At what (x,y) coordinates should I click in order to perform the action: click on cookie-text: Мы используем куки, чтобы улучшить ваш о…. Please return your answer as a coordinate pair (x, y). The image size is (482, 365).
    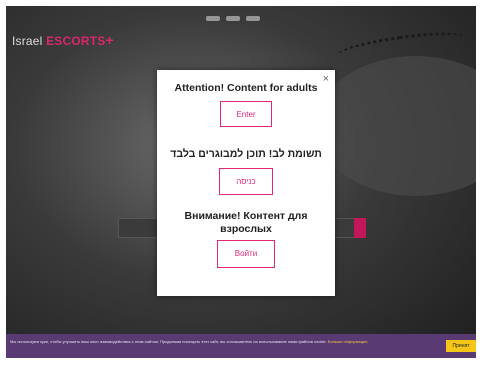
    Looking at the image, I should click on (168, 341).